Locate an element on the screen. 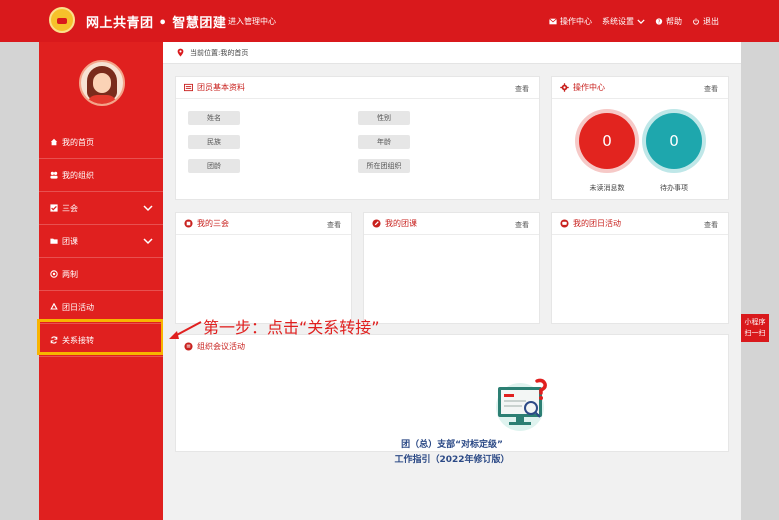 This screenshot has width=779, height=520. mail-icon is located at coordinates (553, 21).